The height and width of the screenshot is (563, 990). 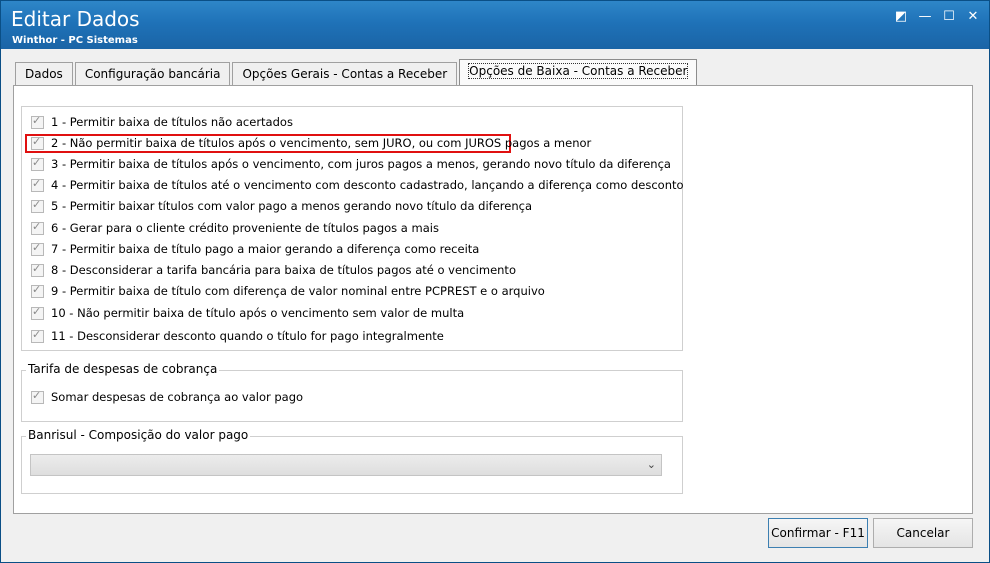 I want to click on tarifa-group-title: Tarifa de despesas de cobrança, so click(x=123, y=369).